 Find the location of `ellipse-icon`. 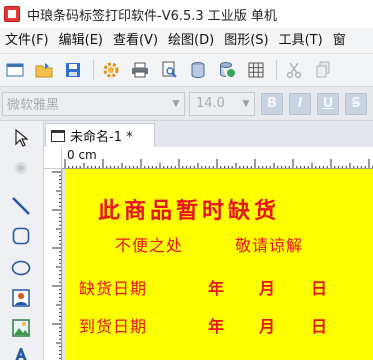

ellipse-icon is located at coordinates (21, 268).